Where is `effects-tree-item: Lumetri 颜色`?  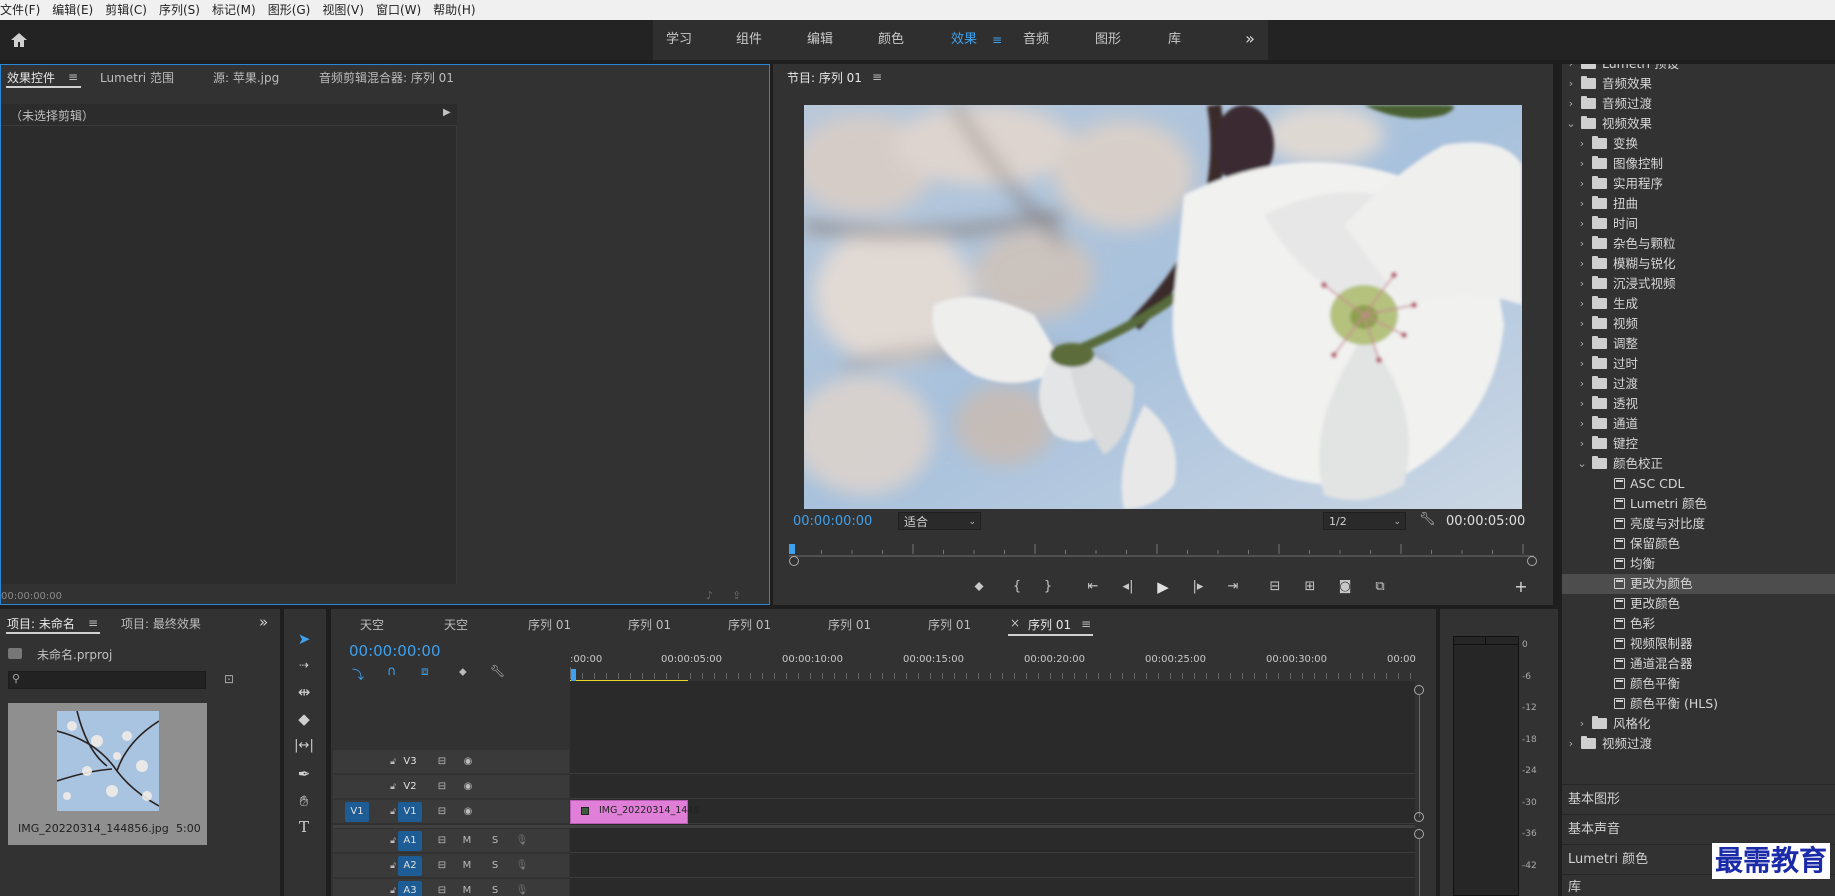 effects-tree-item: Lumetri 颜色 is located at coordinates (1698, 504).